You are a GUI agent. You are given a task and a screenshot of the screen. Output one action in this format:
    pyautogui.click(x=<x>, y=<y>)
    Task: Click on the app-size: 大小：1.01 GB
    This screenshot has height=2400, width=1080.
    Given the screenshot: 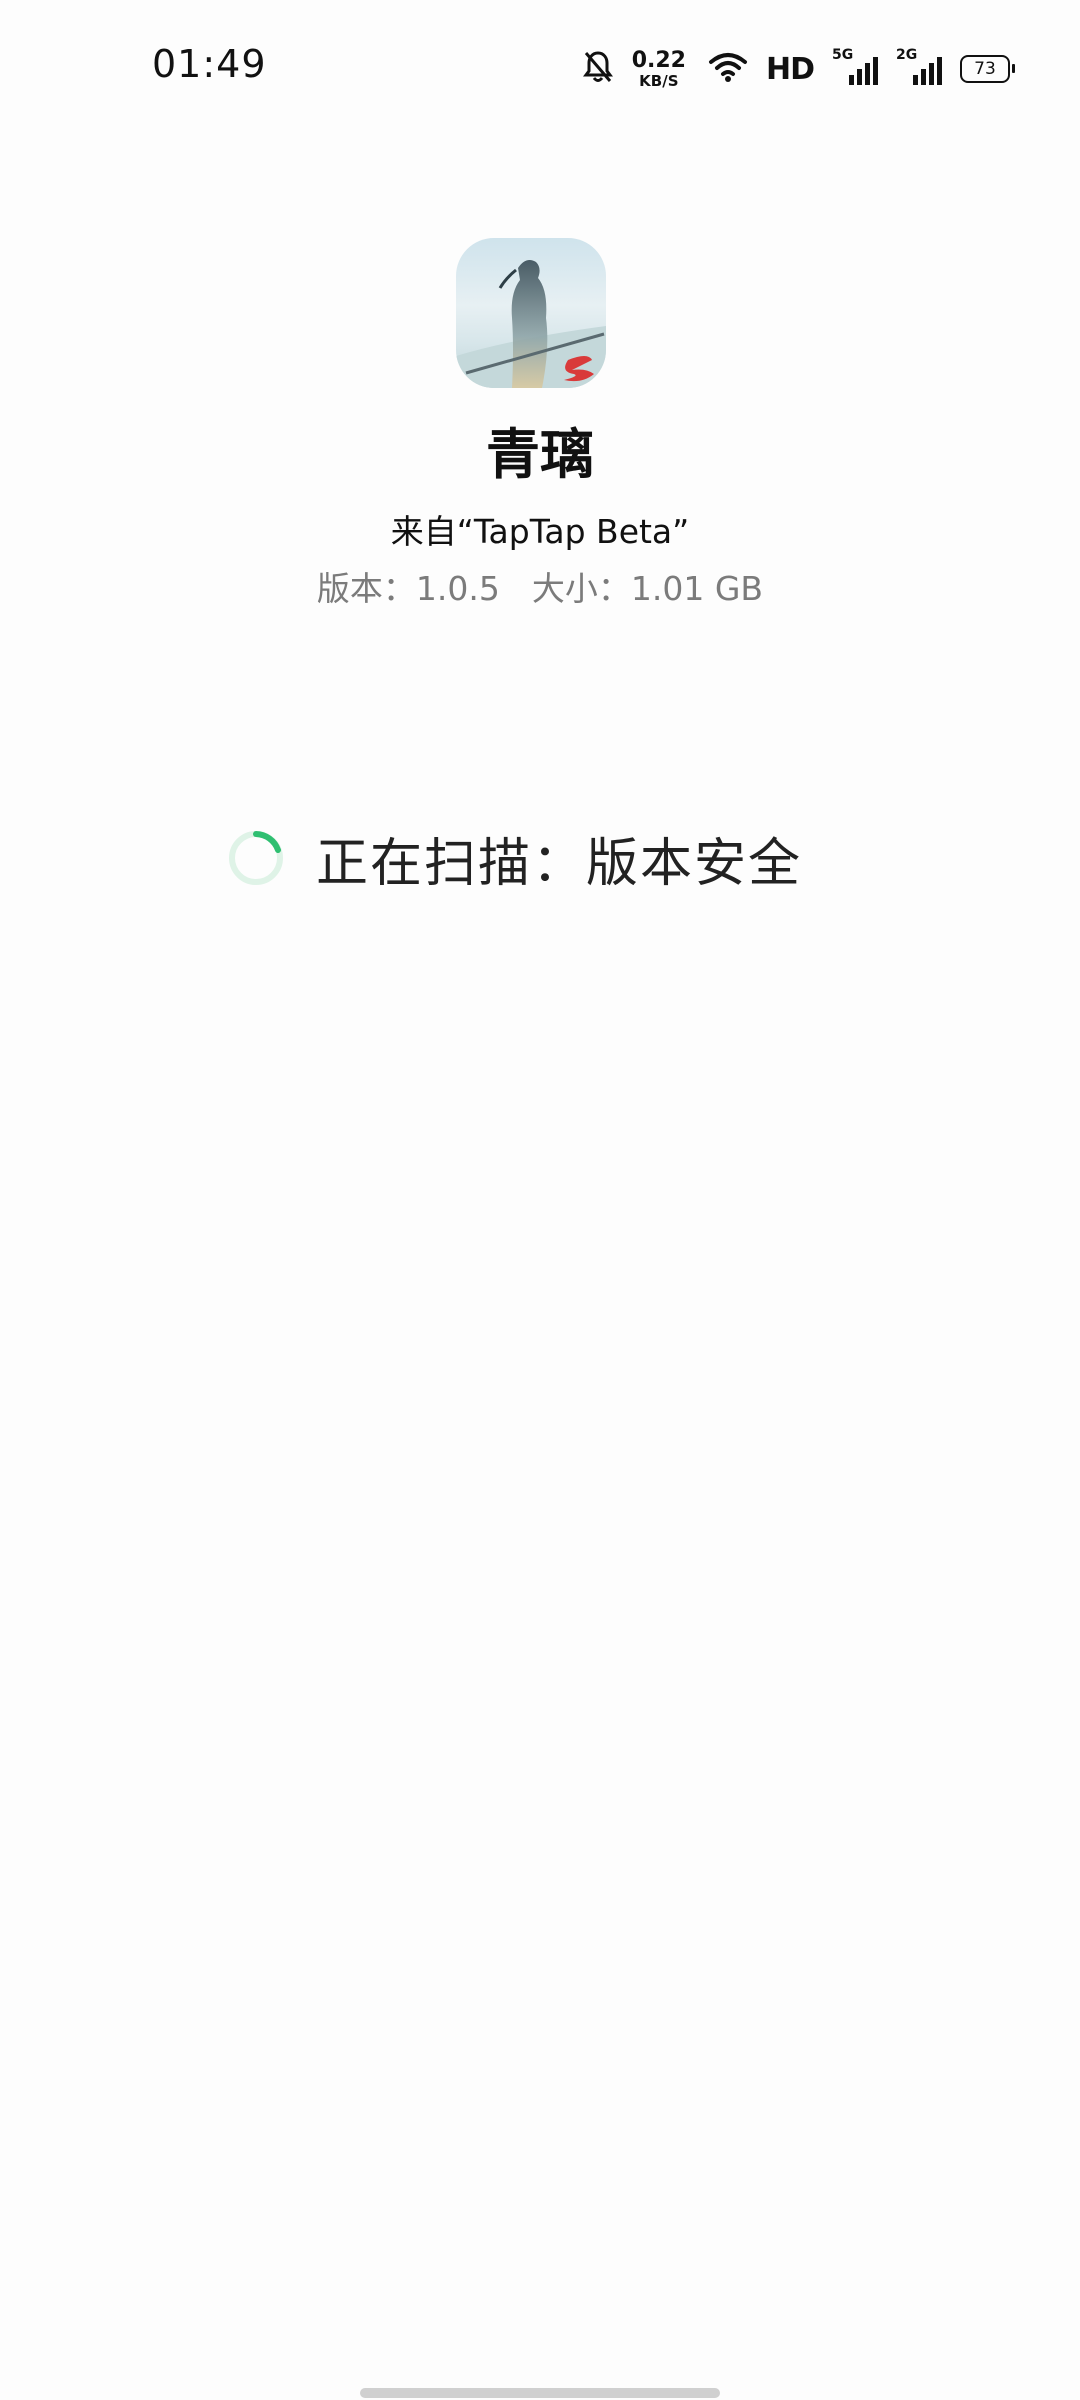 What is the action you would take?
    pyautogui.click(x=647, y=588)
    